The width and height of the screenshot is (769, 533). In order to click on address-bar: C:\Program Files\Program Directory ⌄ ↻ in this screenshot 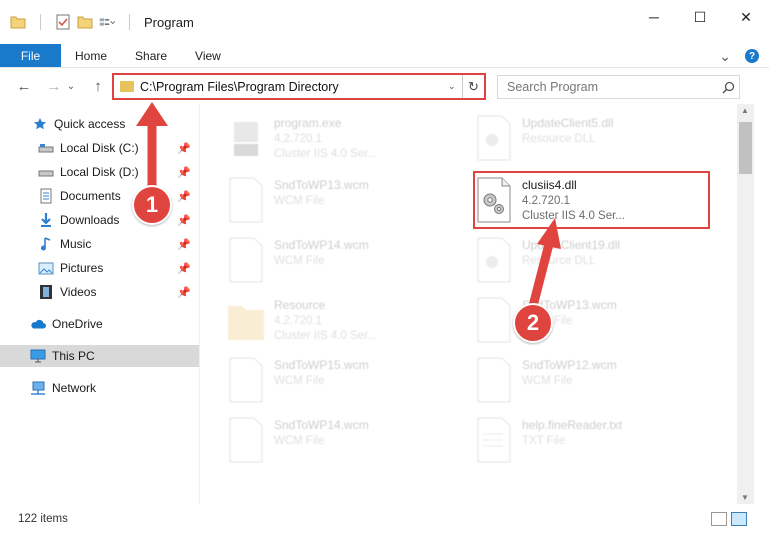, I will do `click(299, 86)`.